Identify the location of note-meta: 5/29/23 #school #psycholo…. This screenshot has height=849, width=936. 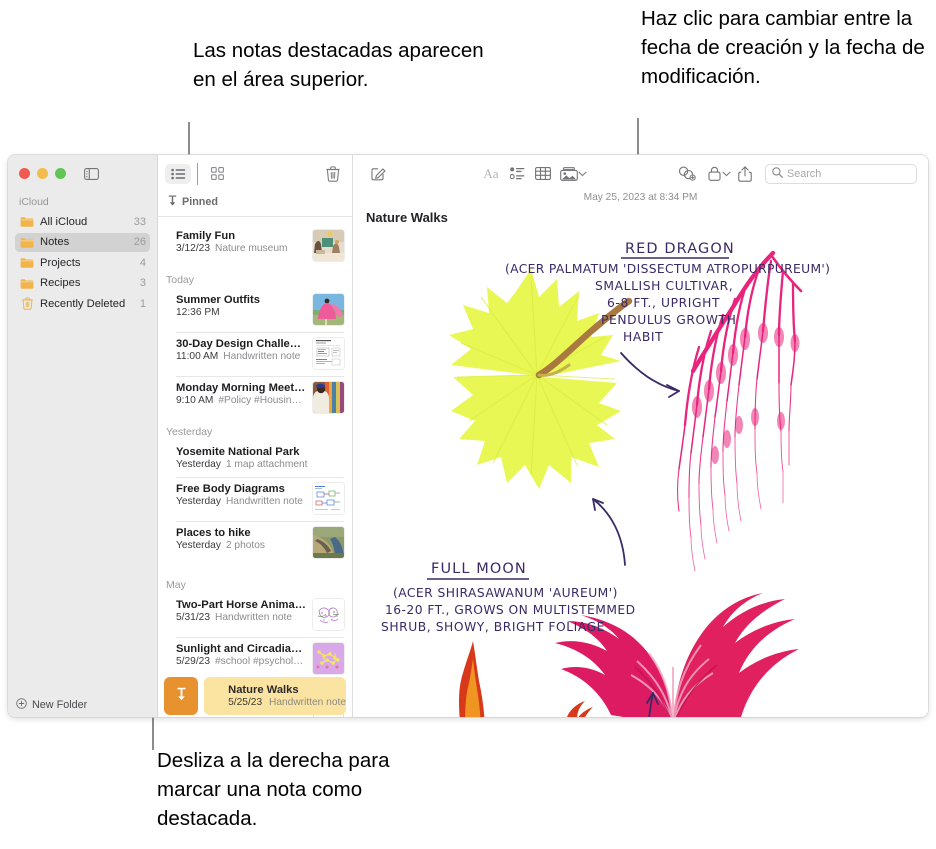
(241, 661).